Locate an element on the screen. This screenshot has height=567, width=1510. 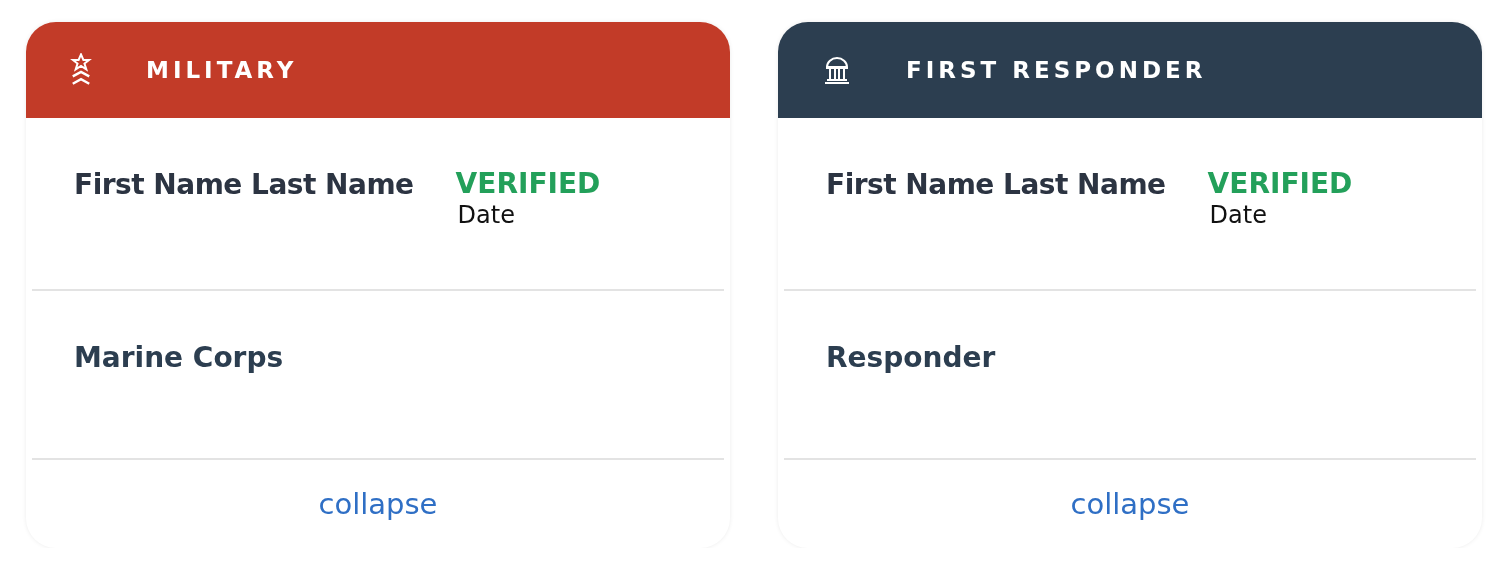
star-chevron-icon is located at coordinates (81, 70).